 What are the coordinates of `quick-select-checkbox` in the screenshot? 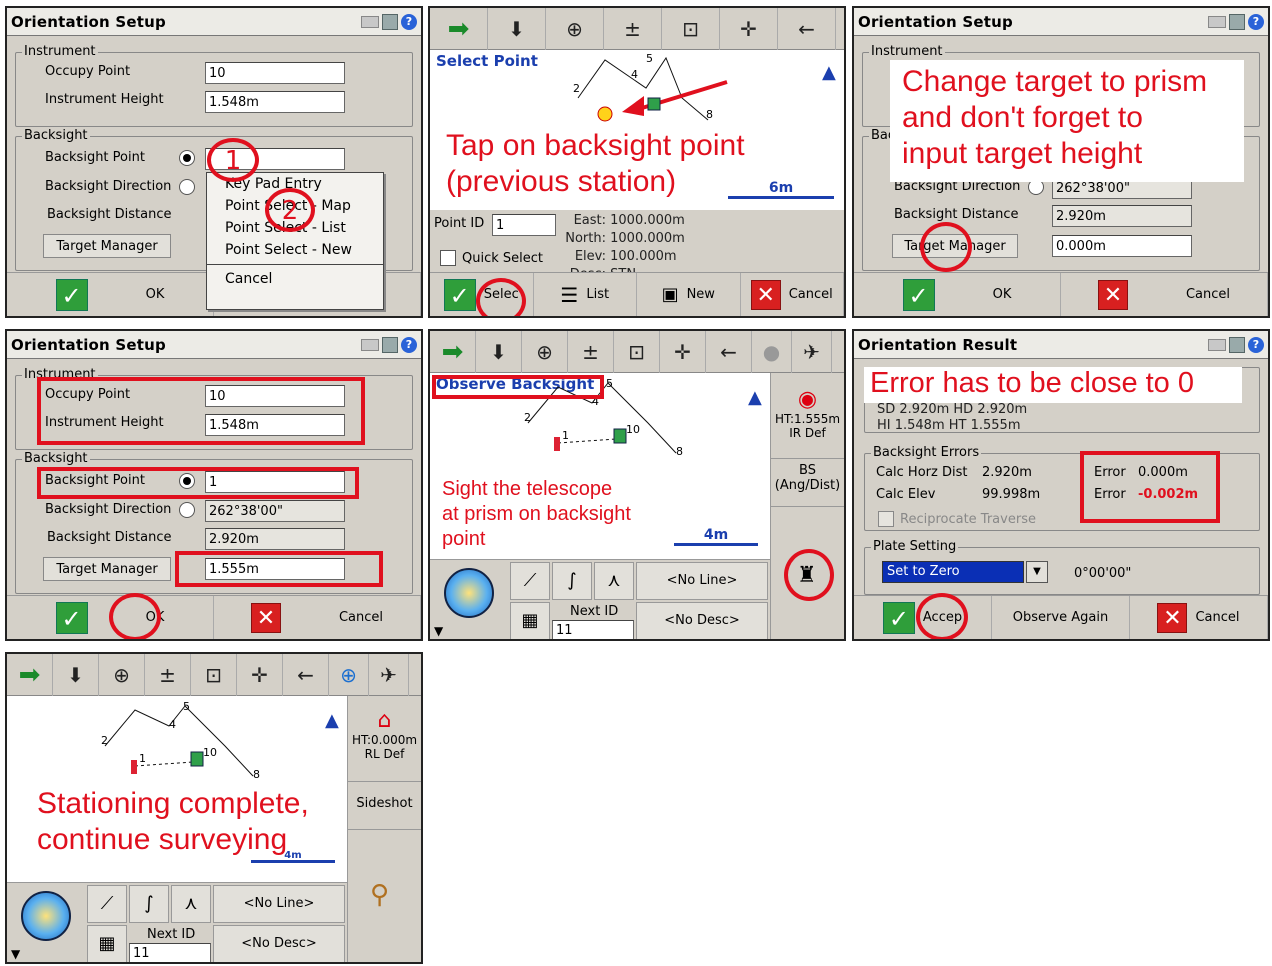 It's located at (448, 258).